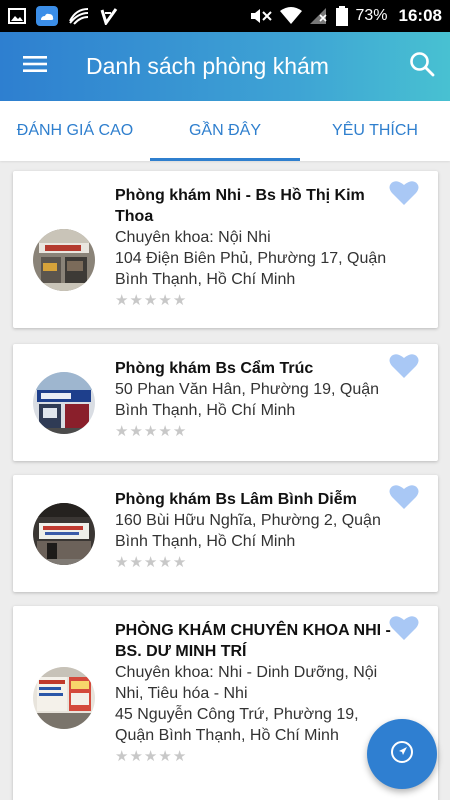  I want to click on tab-nearby: GẦN ĐÂY, so click(225, 131).